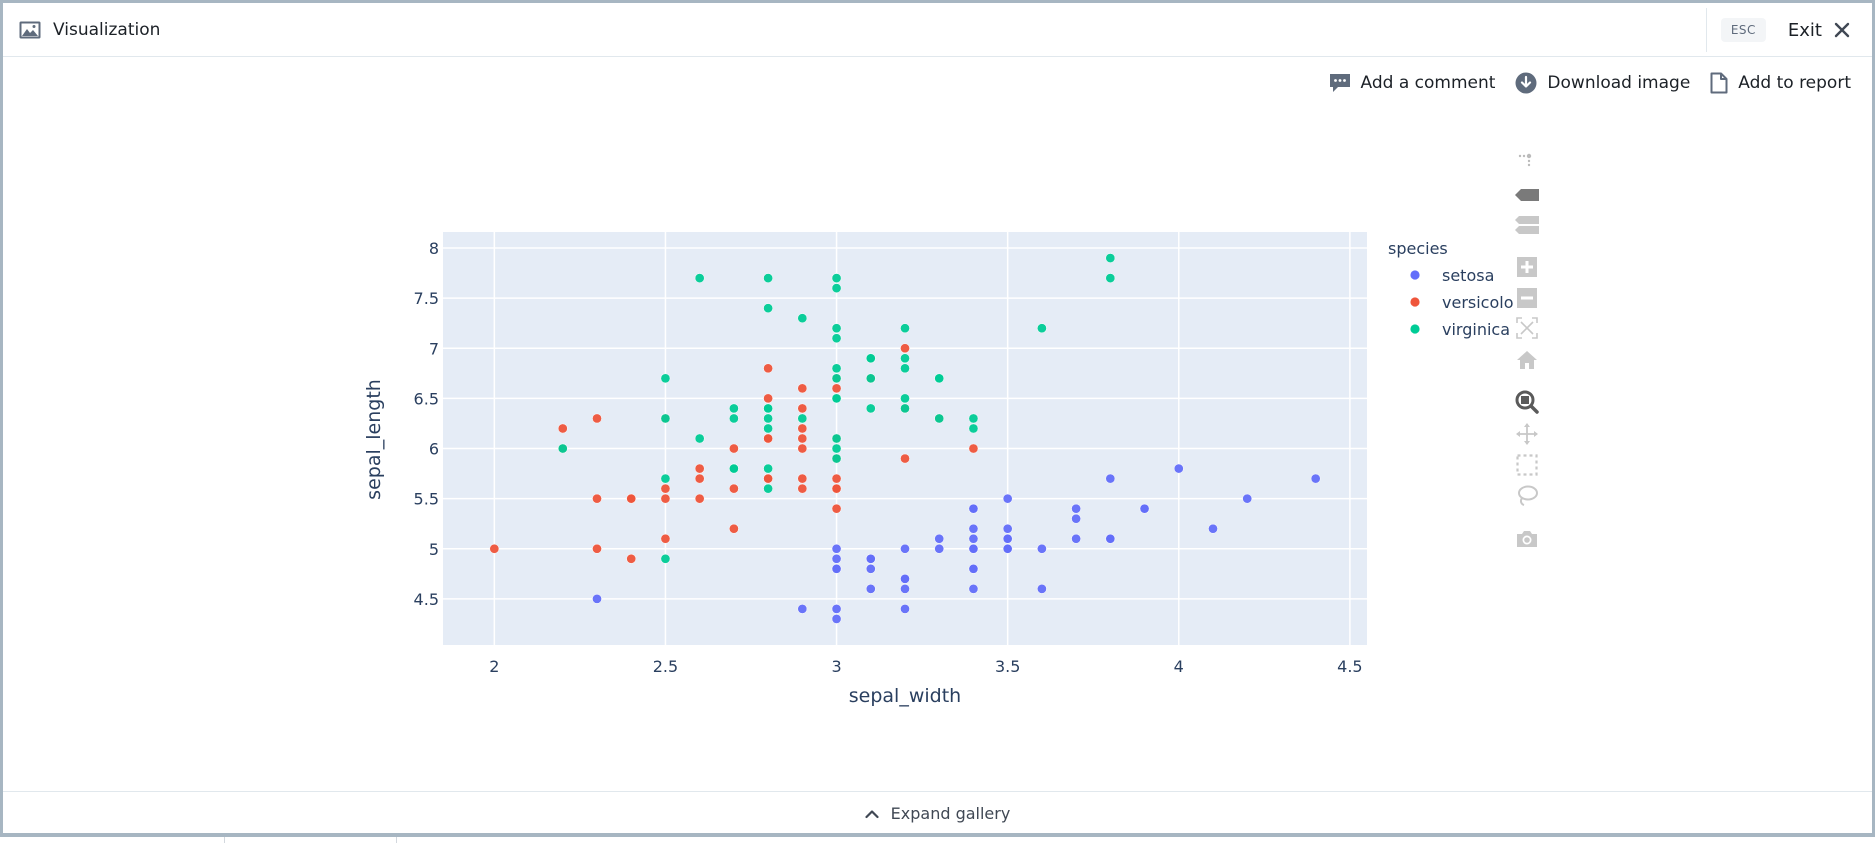 This screenshot has width=1875, height=843. I want to click on zoom-icon, so click(1527, 402).